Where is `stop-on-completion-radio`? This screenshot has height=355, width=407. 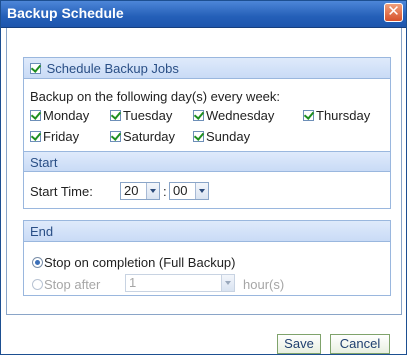
stop-on-completion-radio is located at coordinates (37, 262).